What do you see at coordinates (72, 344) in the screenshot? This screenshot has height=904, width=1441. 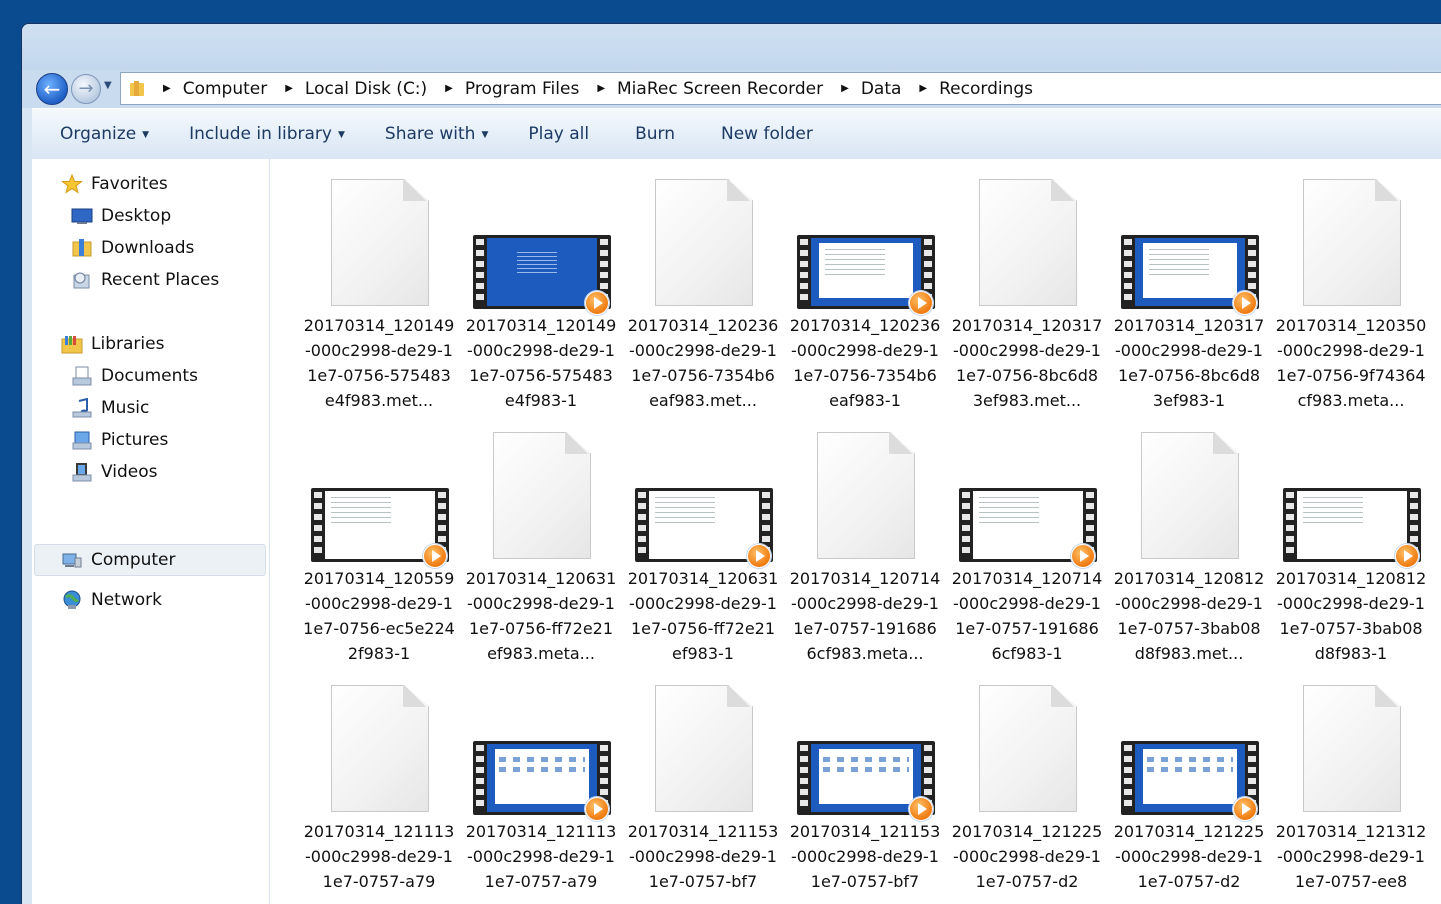 I see `libraries-icon` at bounding box center [72, 344].